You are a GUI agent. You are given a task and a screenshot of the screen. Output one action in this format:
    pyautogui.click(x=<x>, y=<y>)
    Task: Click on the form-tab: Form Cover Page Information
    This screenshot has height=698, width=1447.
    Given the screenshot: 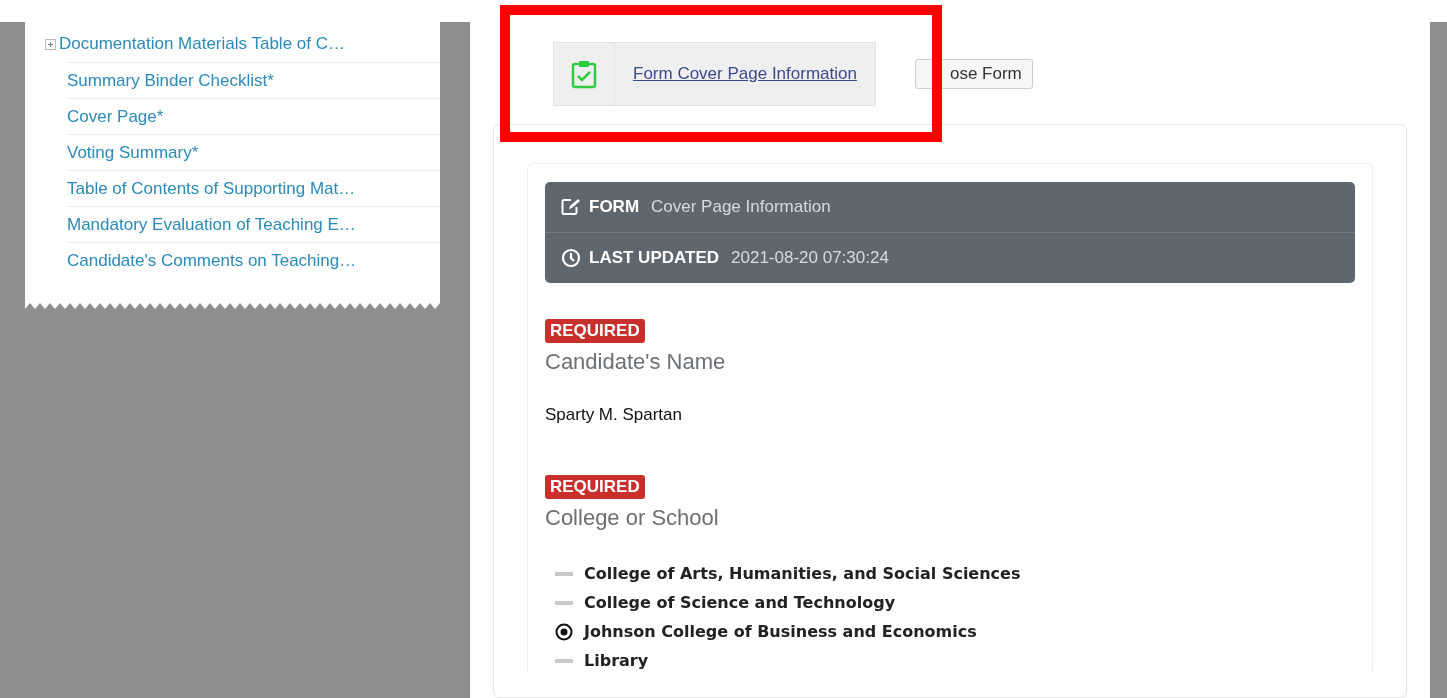 What is the action you would take?
    pyautogui.click(x=714, y=74)
    